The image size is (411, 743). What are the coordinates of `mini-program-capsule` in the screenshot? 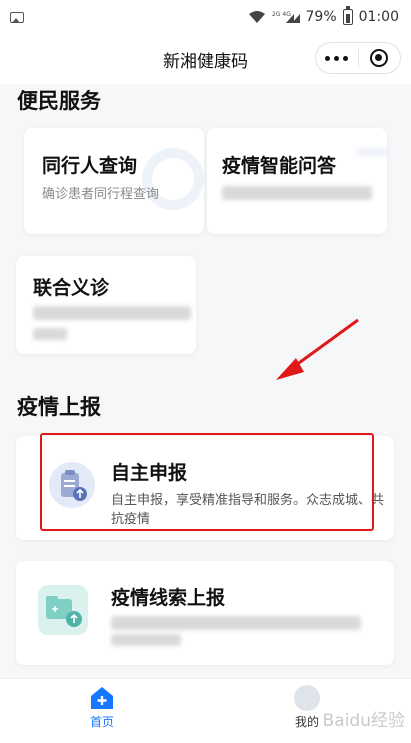 It's located at (358, 58).